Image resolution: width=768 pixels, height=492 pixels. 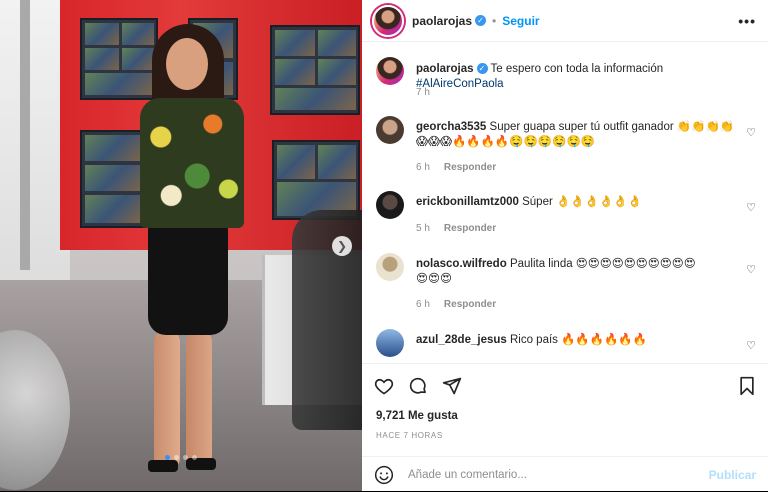 What do you see at coordinates (506, 142) in the screenshot?
I see `comment-text-continued: 😱😱😱🔥🔥🔥🔥🤤🤤🤤🤤🤤🤤` at bounding box center [506, 142].